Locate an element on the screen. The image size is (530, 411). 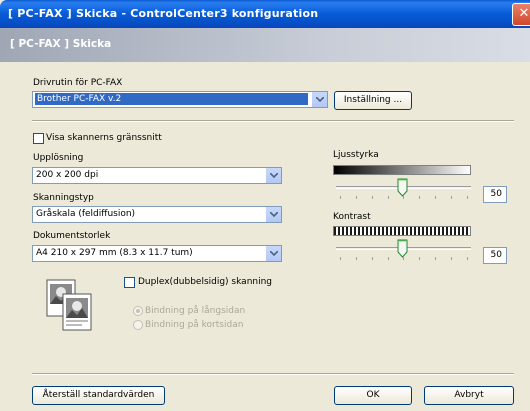
driver-select: Brother PC-FAX v.2 is located at coordinates (180, 99).